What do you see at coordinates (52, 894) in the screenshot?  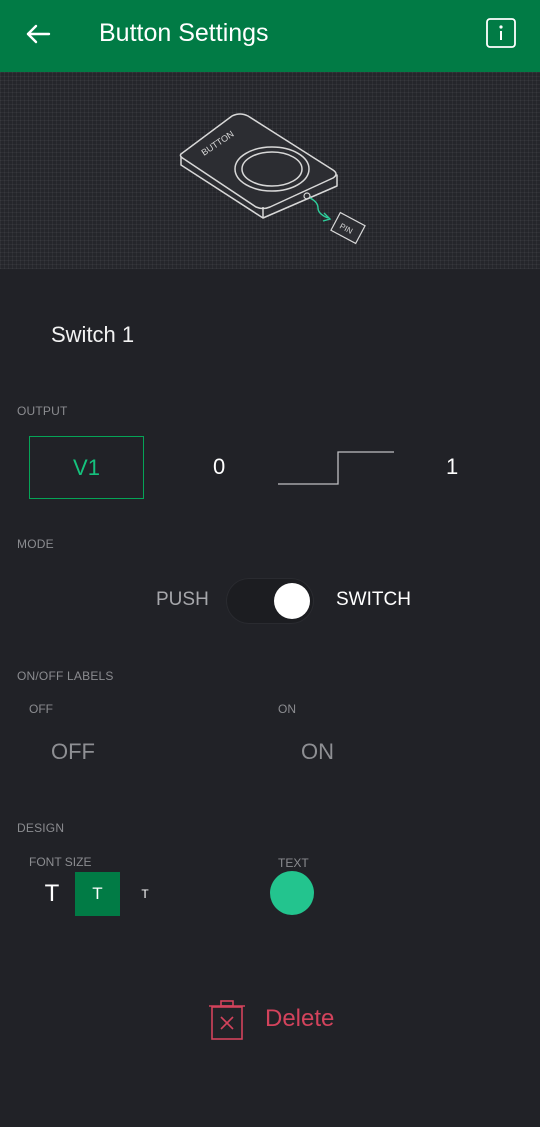 I see `font-size-large-button: T` at bounding box center [52, 894].